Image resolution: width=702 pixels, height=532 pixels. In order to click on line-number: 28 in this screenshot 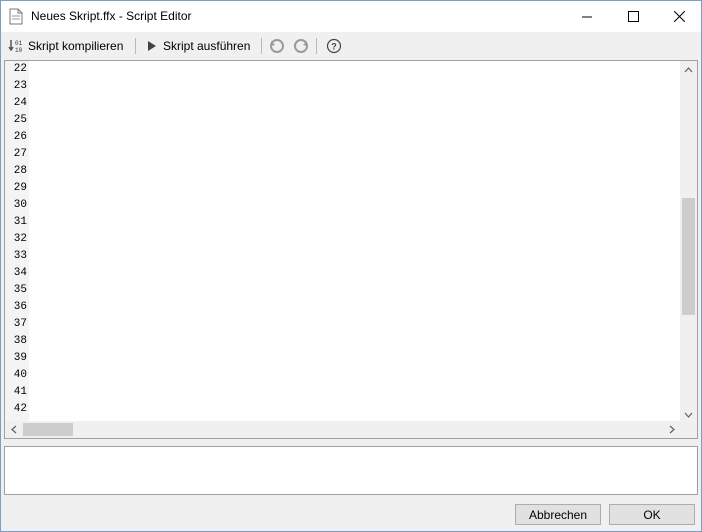, I will do `click(20, 171)`.